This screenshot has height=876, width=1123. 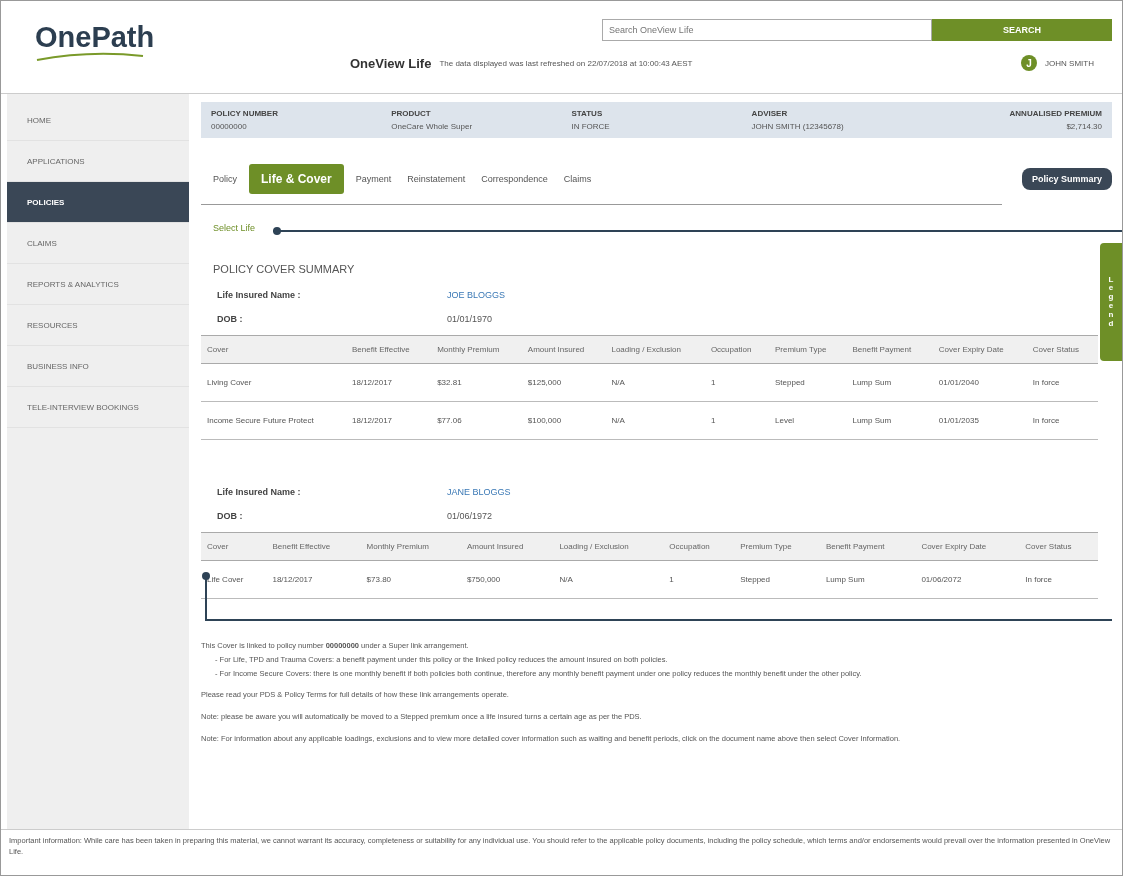 What do you see at coordinates (591, 126) in the screenshot?
I see `field-value: IN FORCE` at bounding box center [591, 126].